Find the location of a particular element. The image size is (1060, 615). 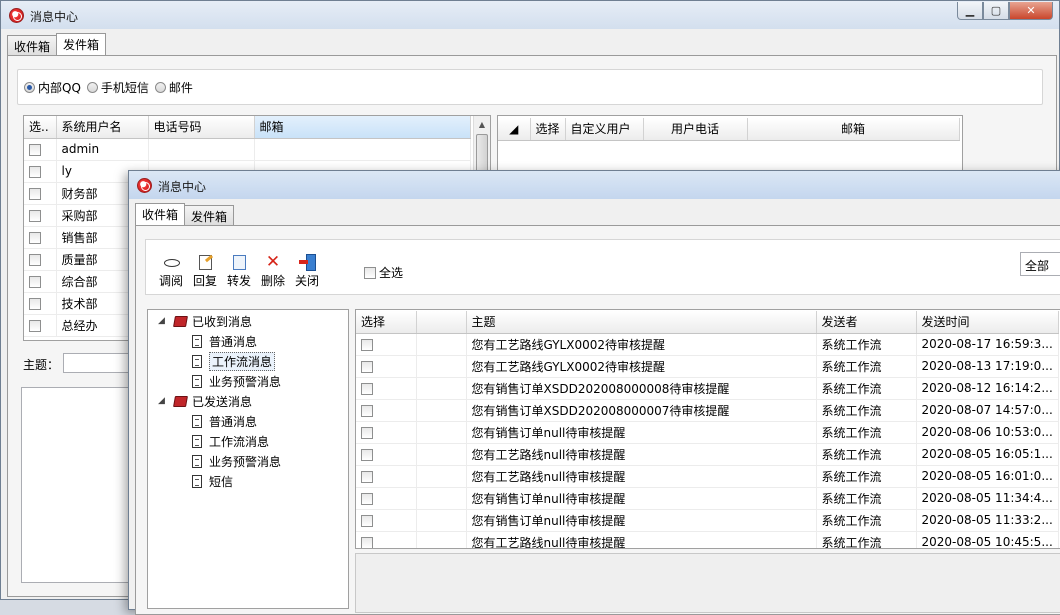

tree-node-sent-workflow: 工作流消息 is located at coordinates (230, 441).